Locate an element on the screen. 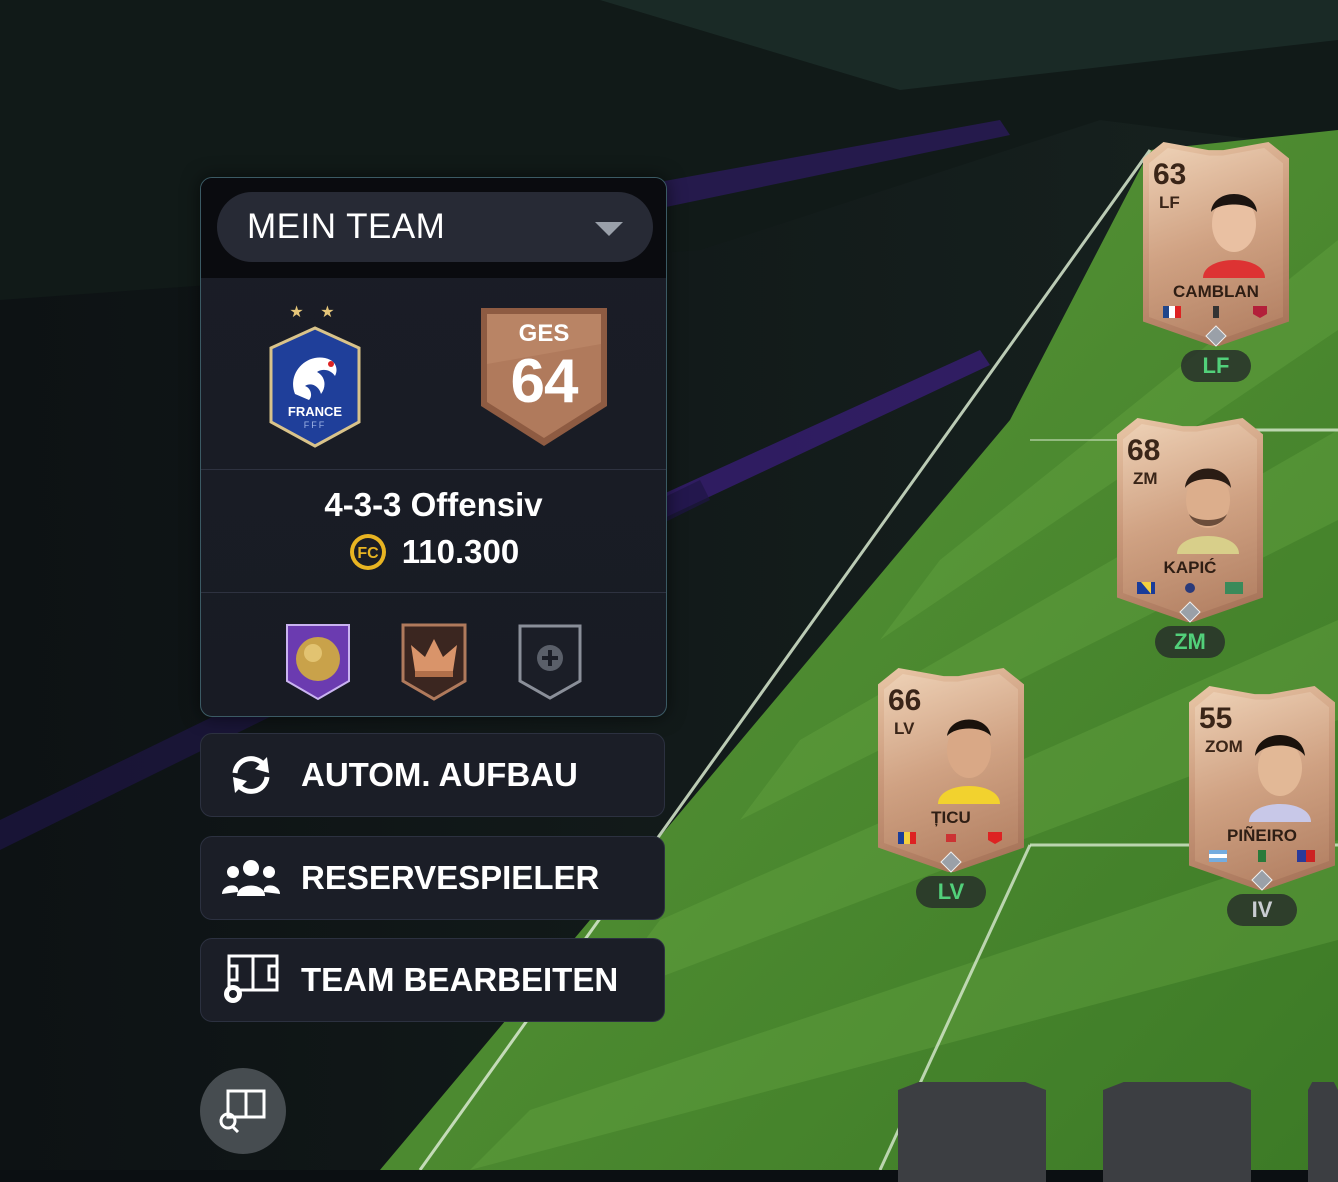 Image resolution: width=1338 pixels, height=1182 pixels. team-selector-dropdown: MEIN TEAM is located at coordinates (435, 227).